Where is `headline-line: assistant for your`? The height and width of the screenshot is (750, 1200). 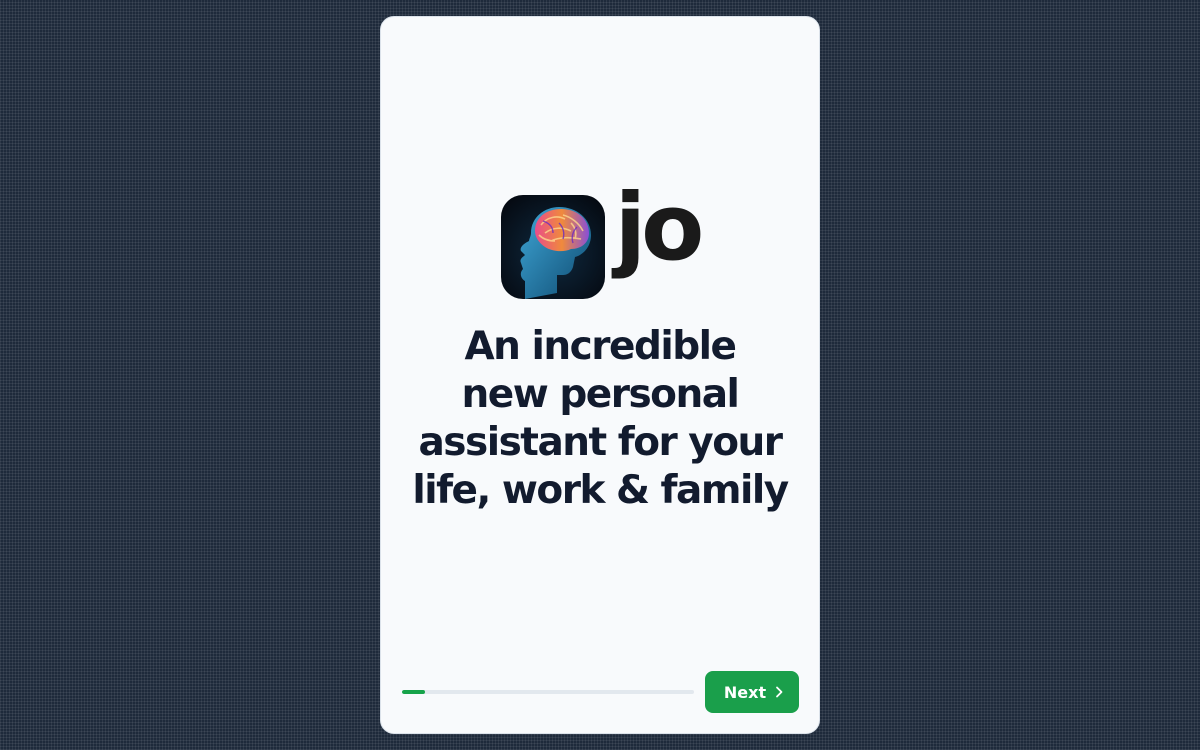
headline-line: assistant for your is located at coordinates (600, 442).